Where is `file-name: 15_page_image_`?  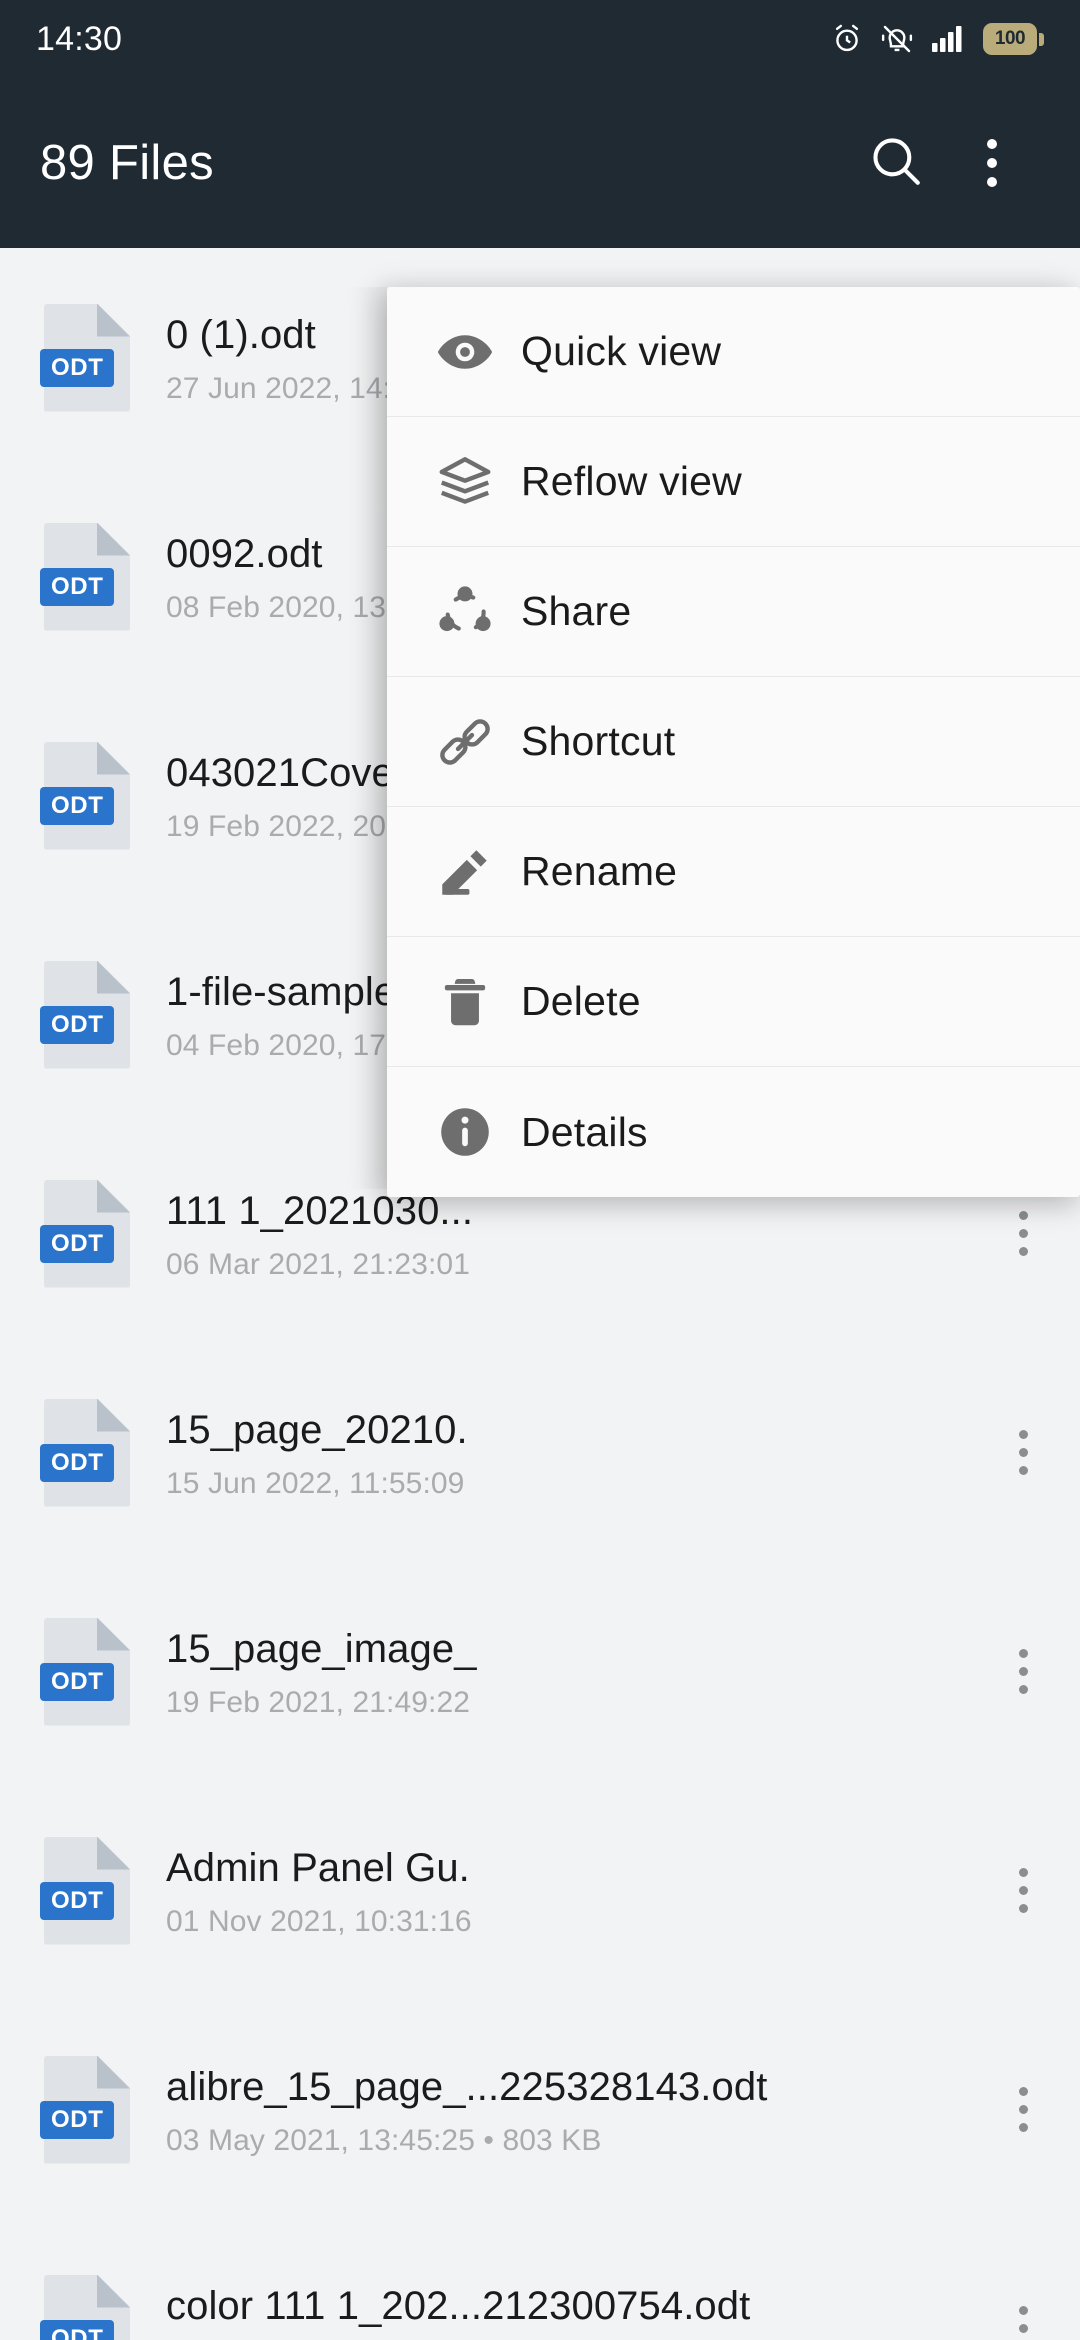 file-name: 15_page_image_ is located at coordinates (321, 1648).